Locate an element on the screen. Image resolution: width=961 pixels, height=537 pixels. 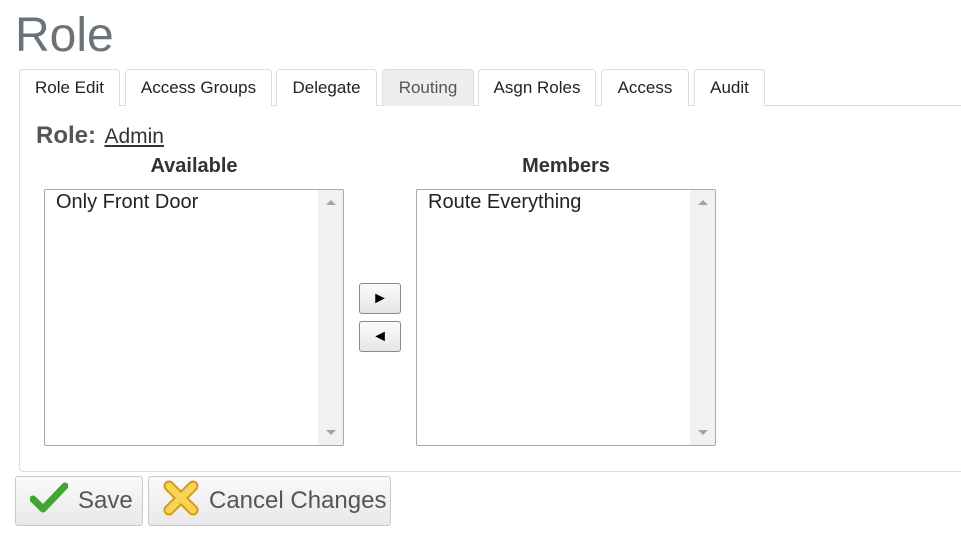
cancel-label: Cancel Changes is located at coordinates (298, 500).